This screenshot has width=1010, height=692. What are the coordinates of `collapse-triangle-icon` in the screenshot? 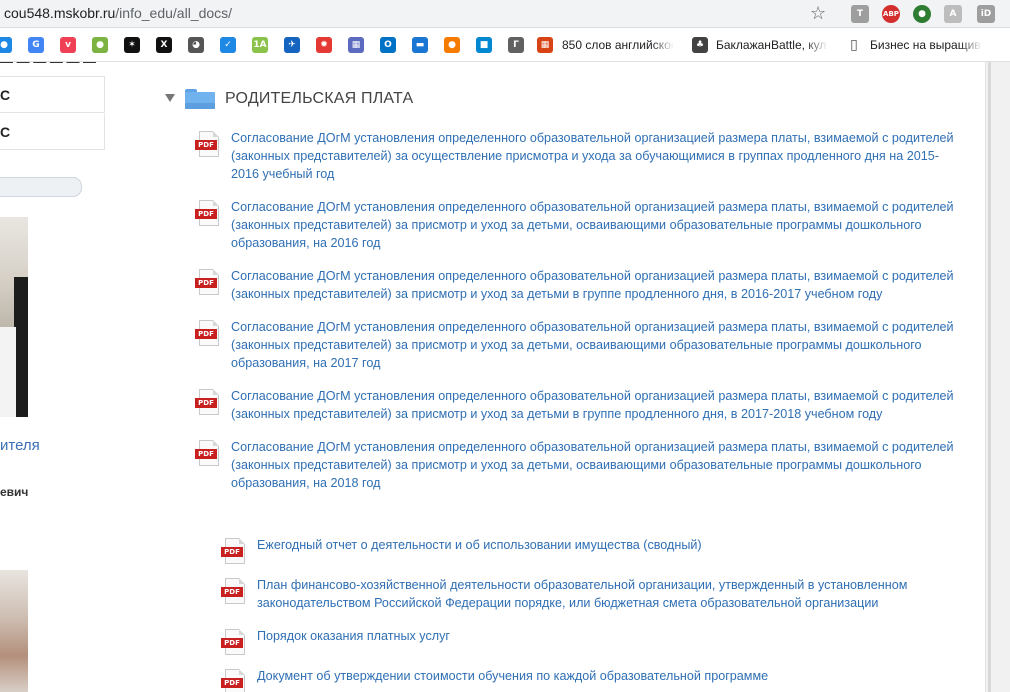 It's located at (170, 98).